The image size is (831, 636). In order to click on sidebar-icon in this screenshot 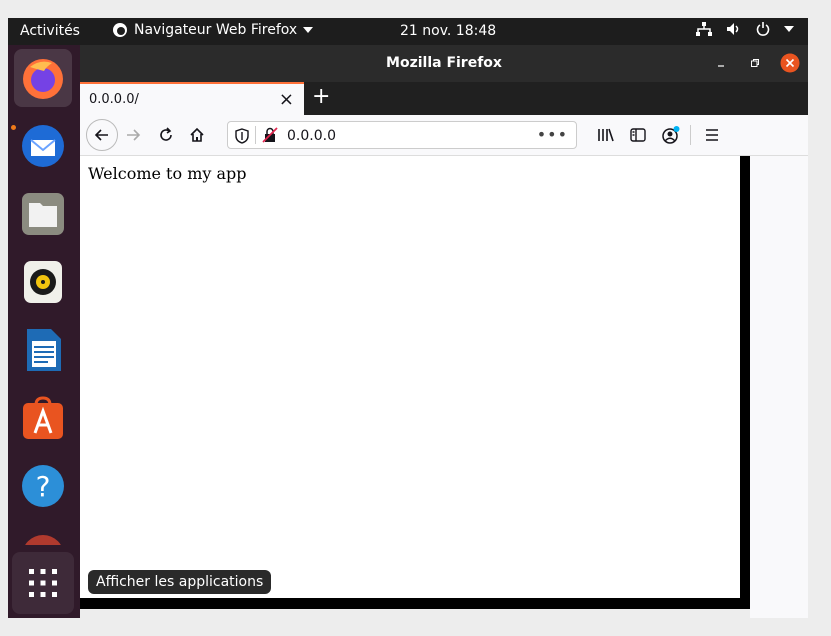, I will do `click(638, 135)`.